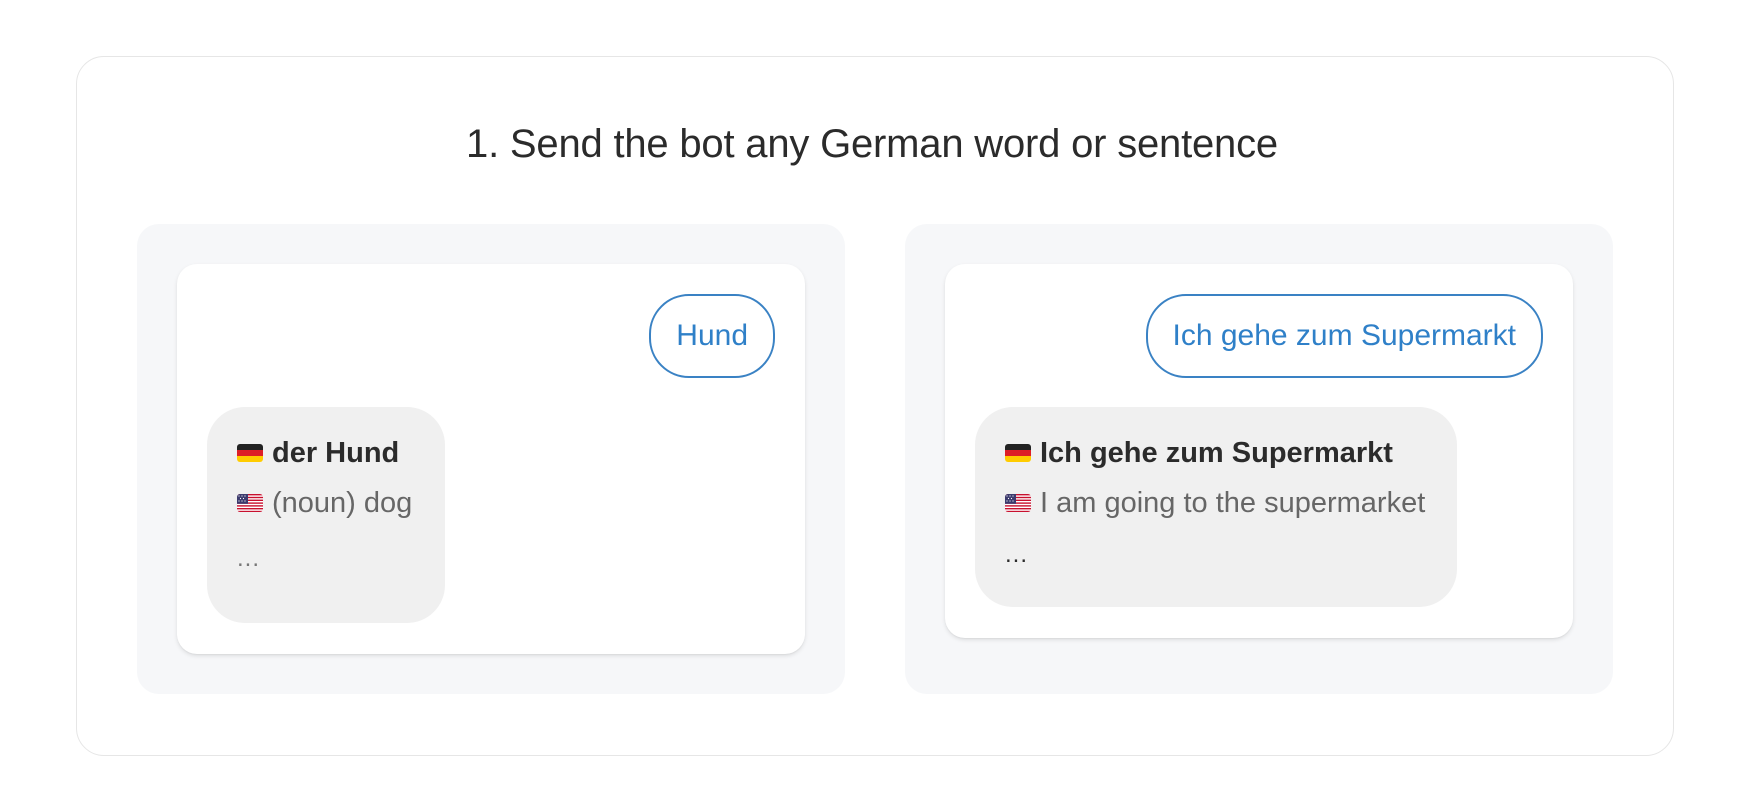 The image size is (1744, 788). Describe the element at coordinates (712, 336) in the screenshot. I see `user-message-bubble: Hund` at that location.